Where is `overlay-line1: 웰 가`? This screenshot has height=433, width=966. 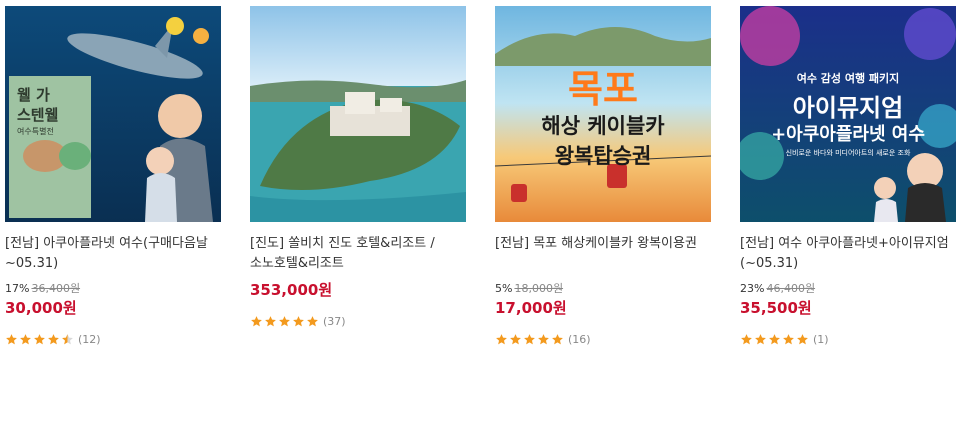
overlay-line1: 웰 가 is located at coordinates (33, 95).